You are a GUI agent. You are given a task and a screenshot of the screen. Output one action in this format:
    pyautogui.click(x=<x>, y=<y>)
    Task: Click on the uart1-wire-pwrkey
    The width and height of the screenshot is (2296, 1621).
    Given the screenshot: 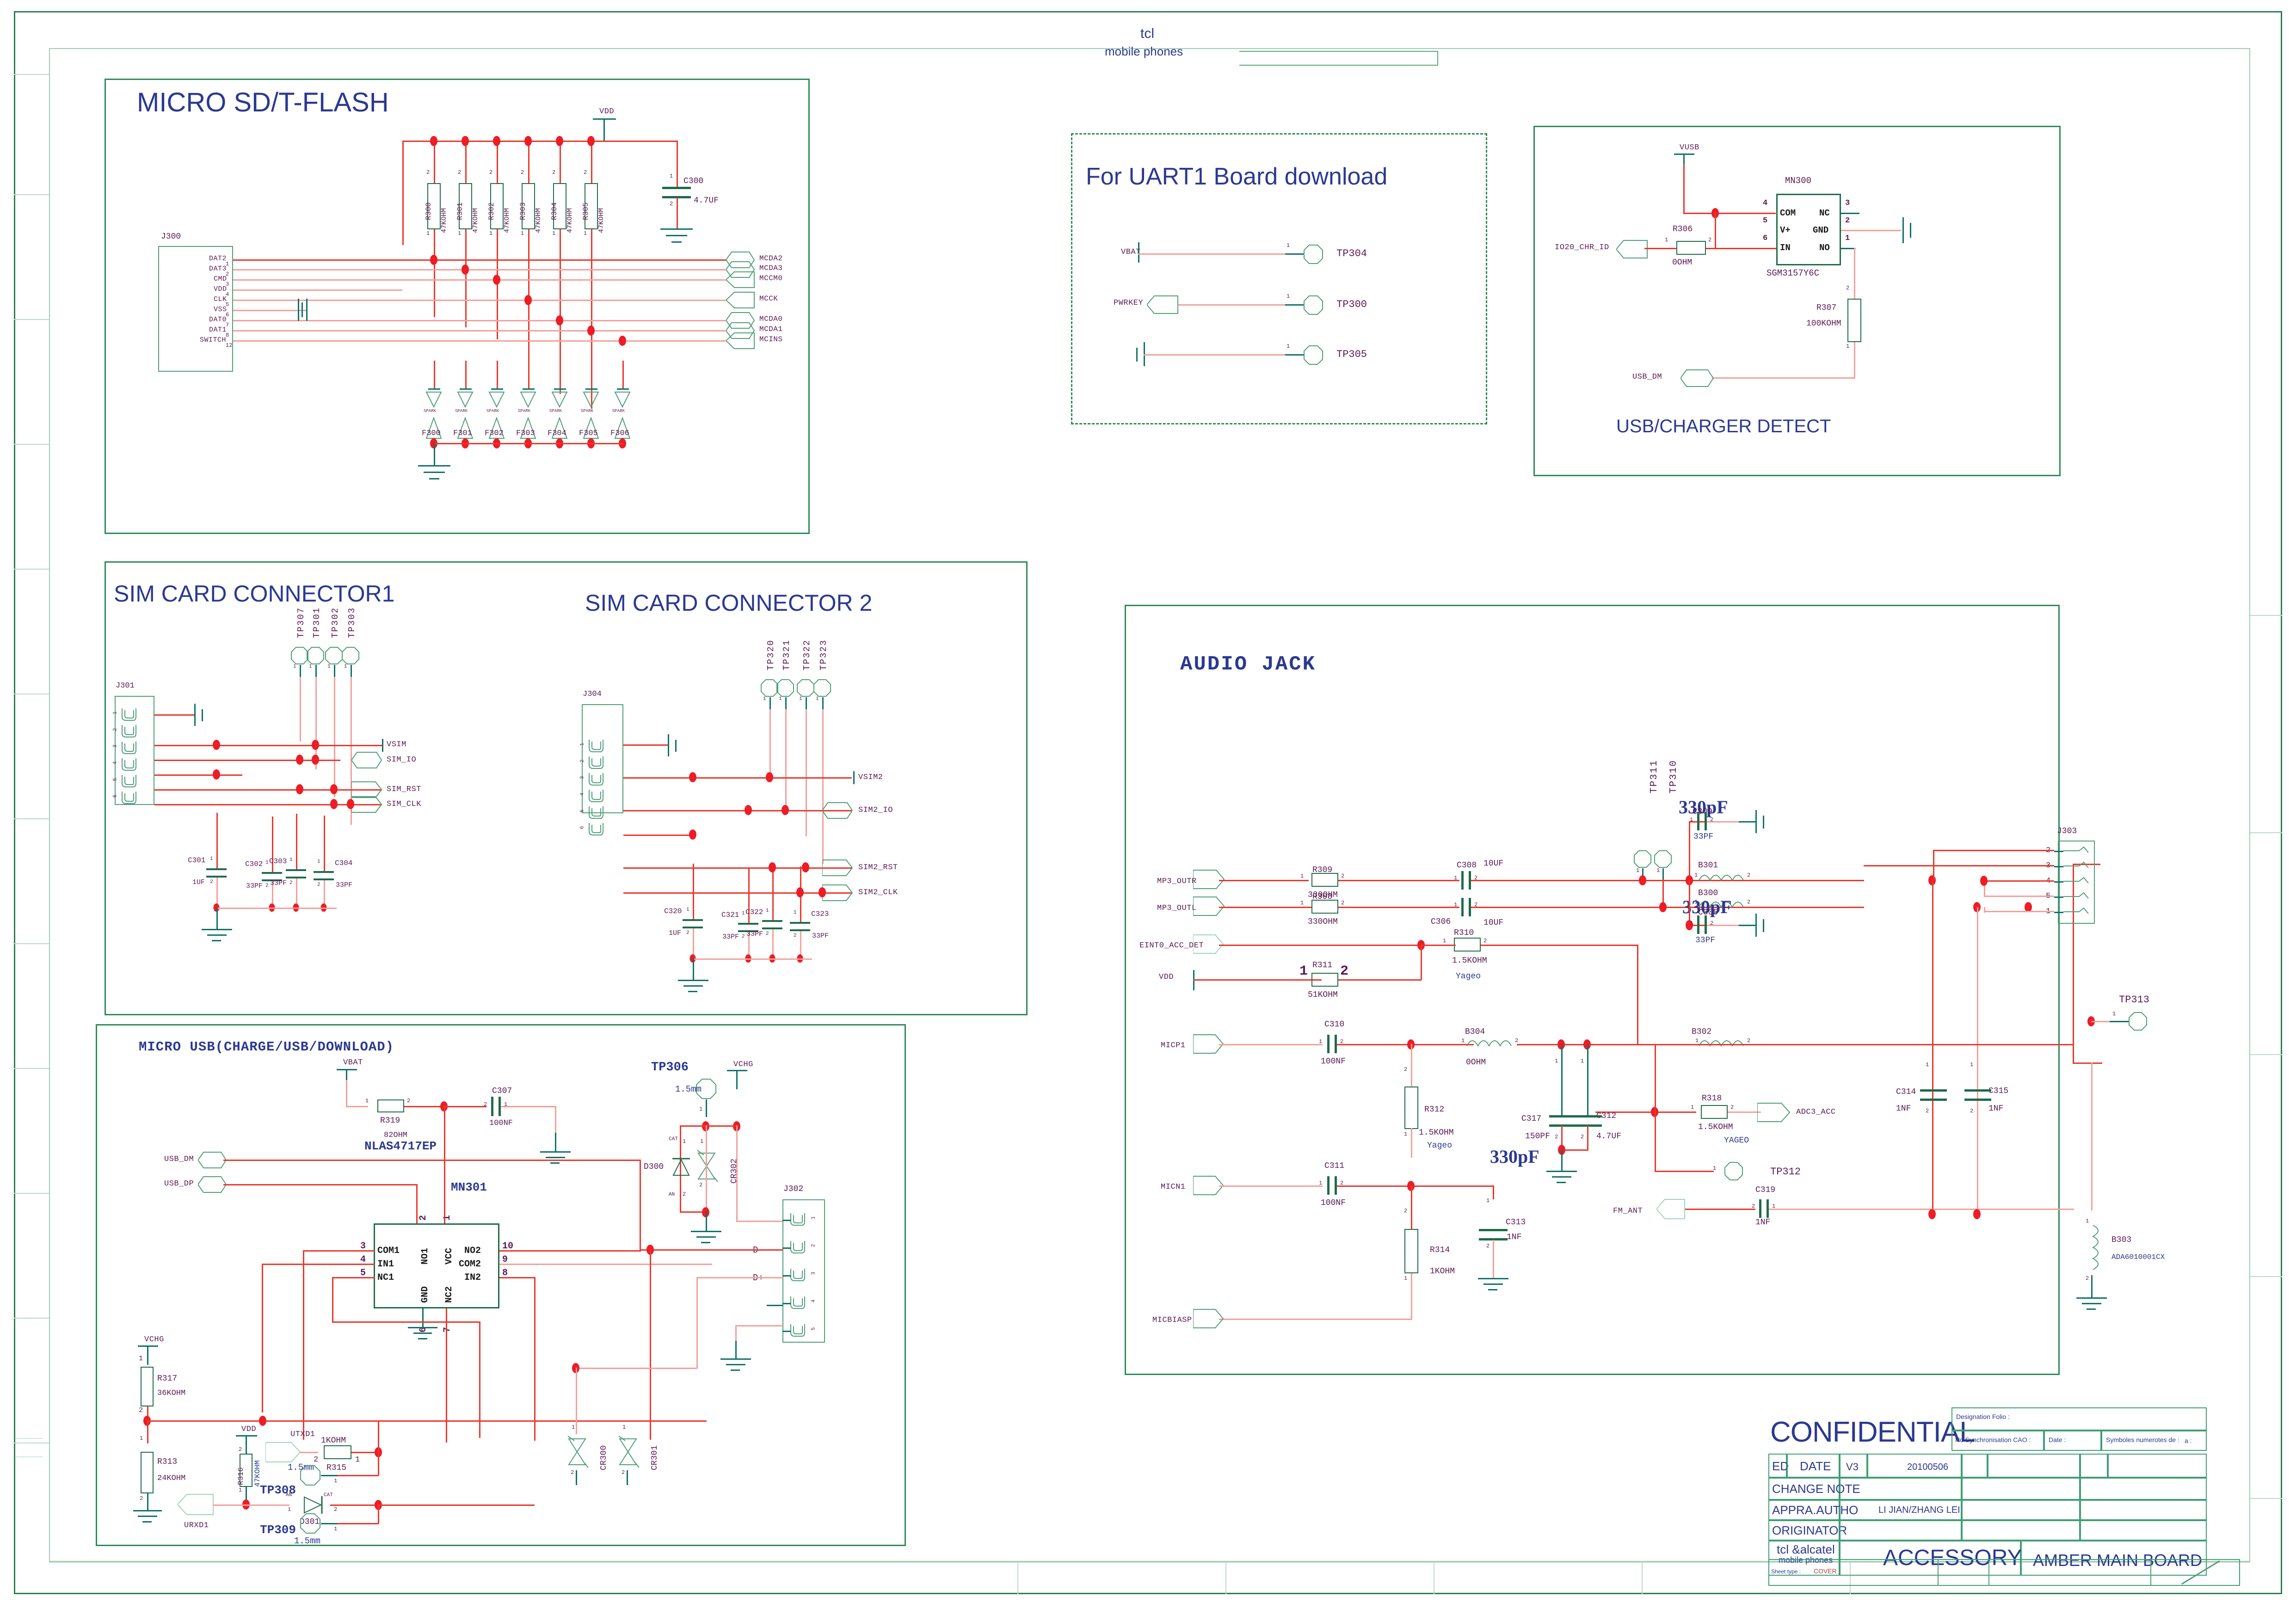 What is the action you would take?
    pyautogui.click(x=1231, y=305)
    